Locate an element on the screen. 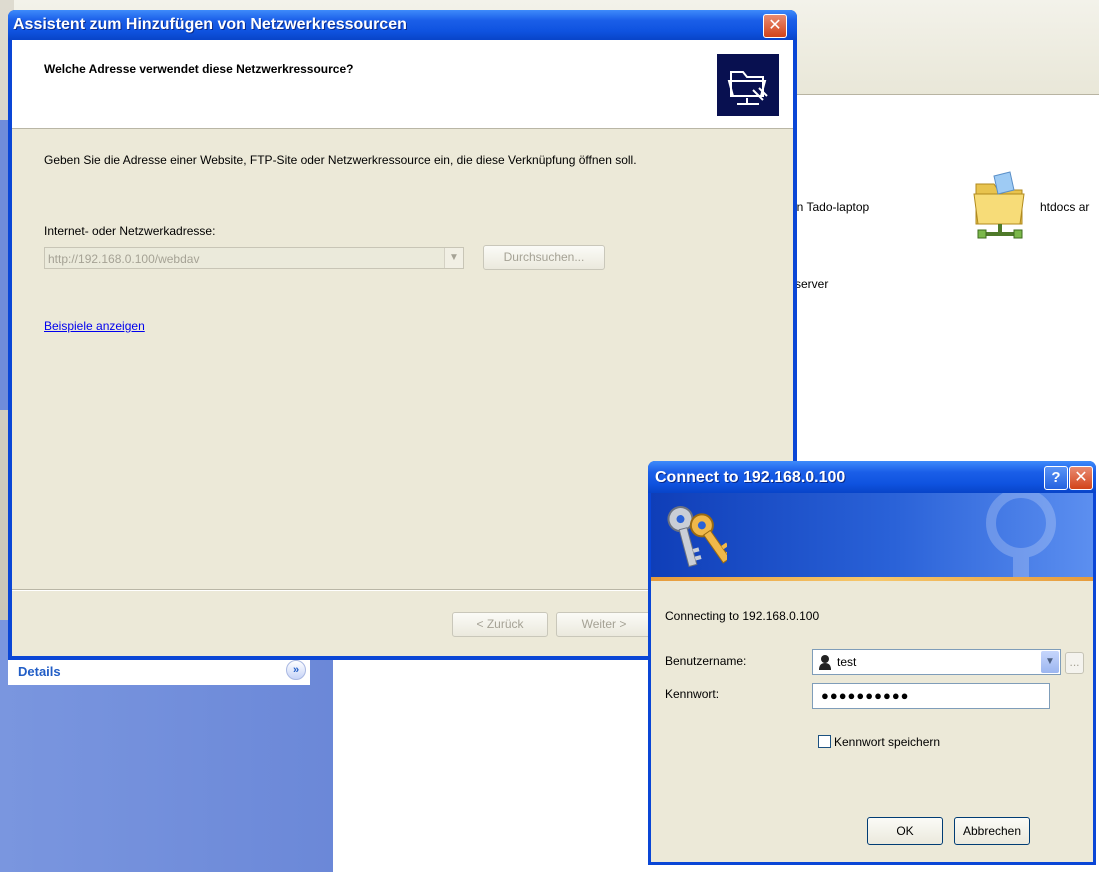 Image resolution: width=1099 pixels, height=872 pixels. user-icon is located at coordinates (825, 662).